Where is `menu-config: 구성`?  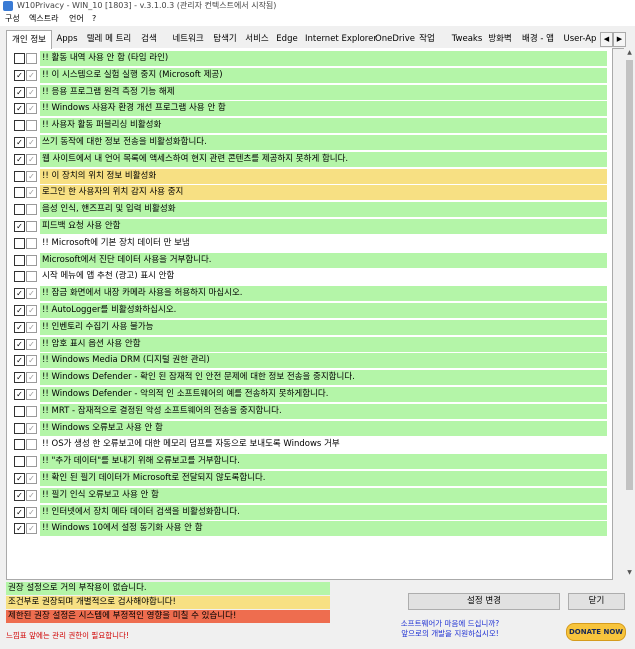 menu-config: 구성 is located at coordinates (12, 19).